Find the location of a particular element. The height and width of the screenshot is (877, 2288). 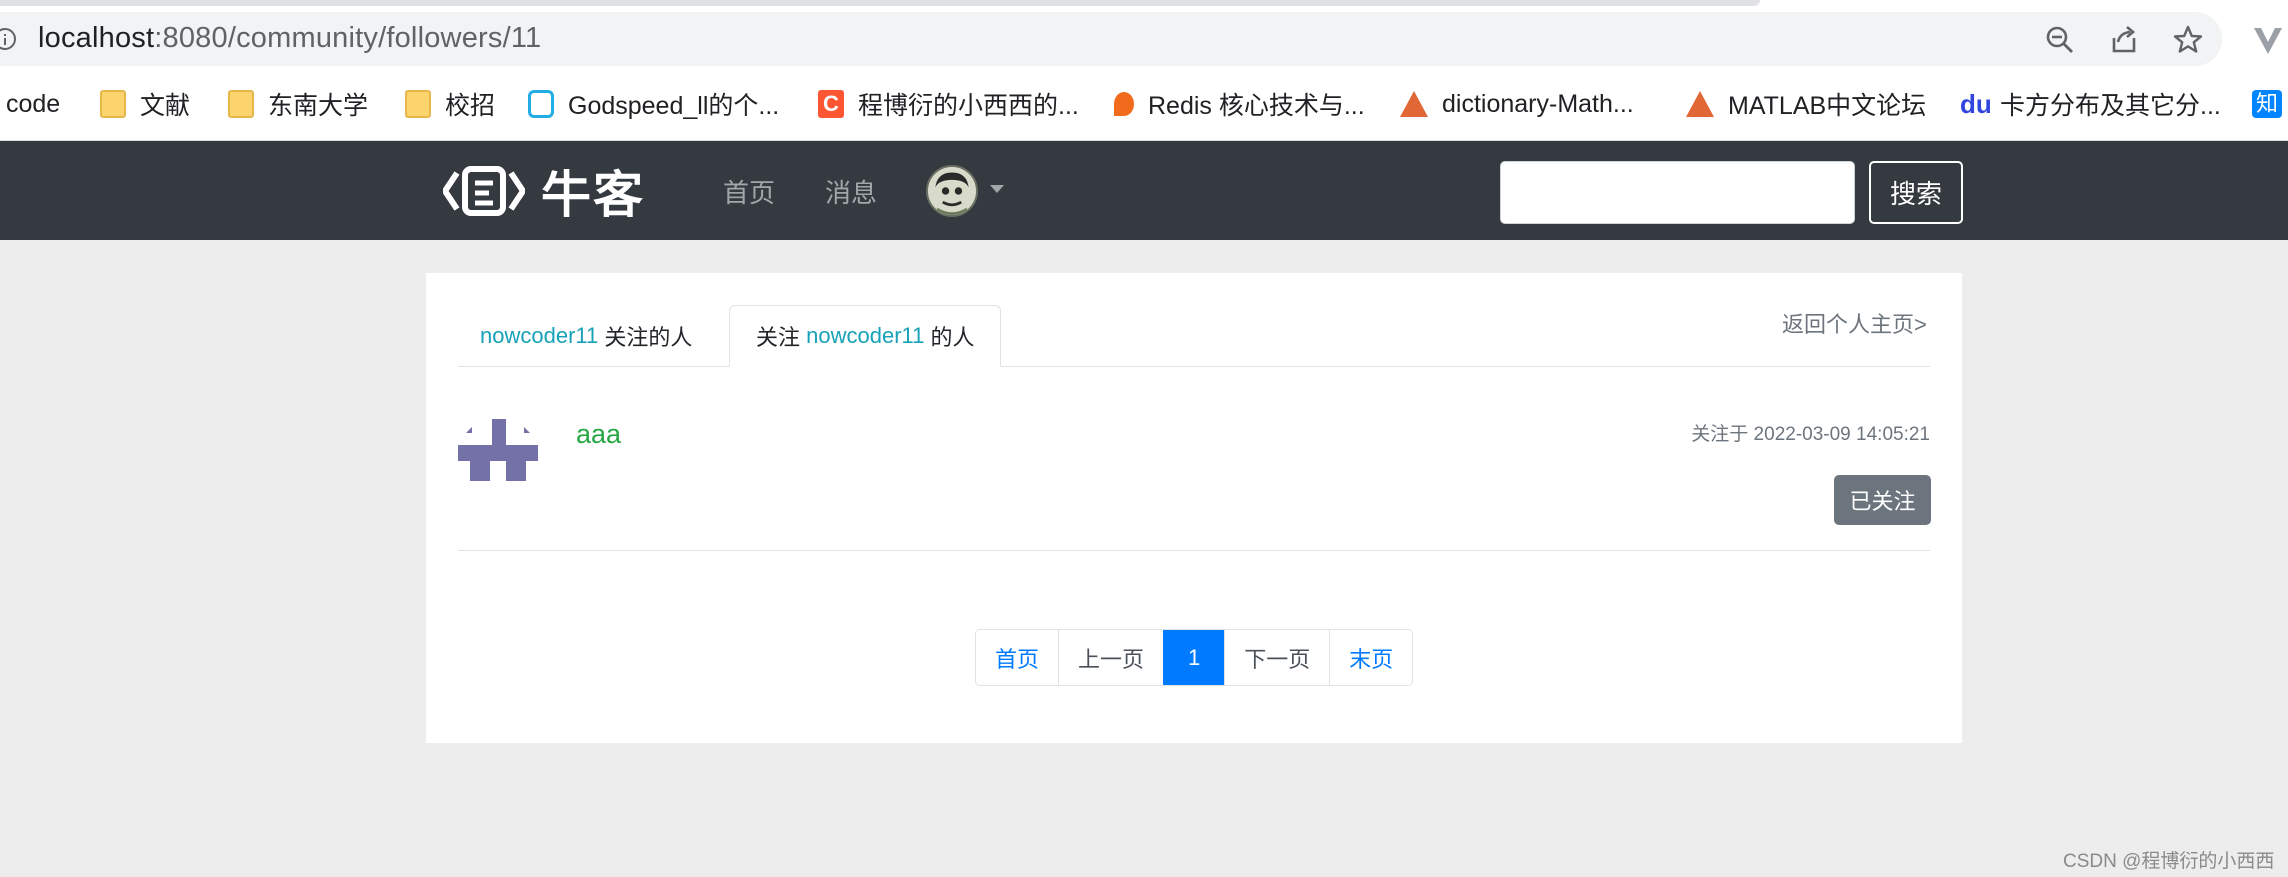

bookmark-label: code is located at coordinates (33, 103).